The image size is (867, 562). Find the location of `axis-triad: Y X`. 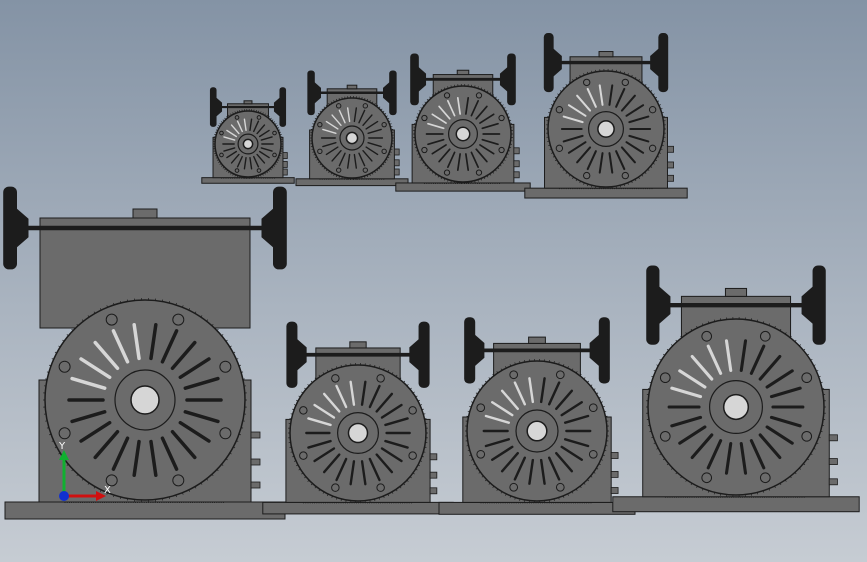

axis-triad: Y X is located at coordinates (84, 471).